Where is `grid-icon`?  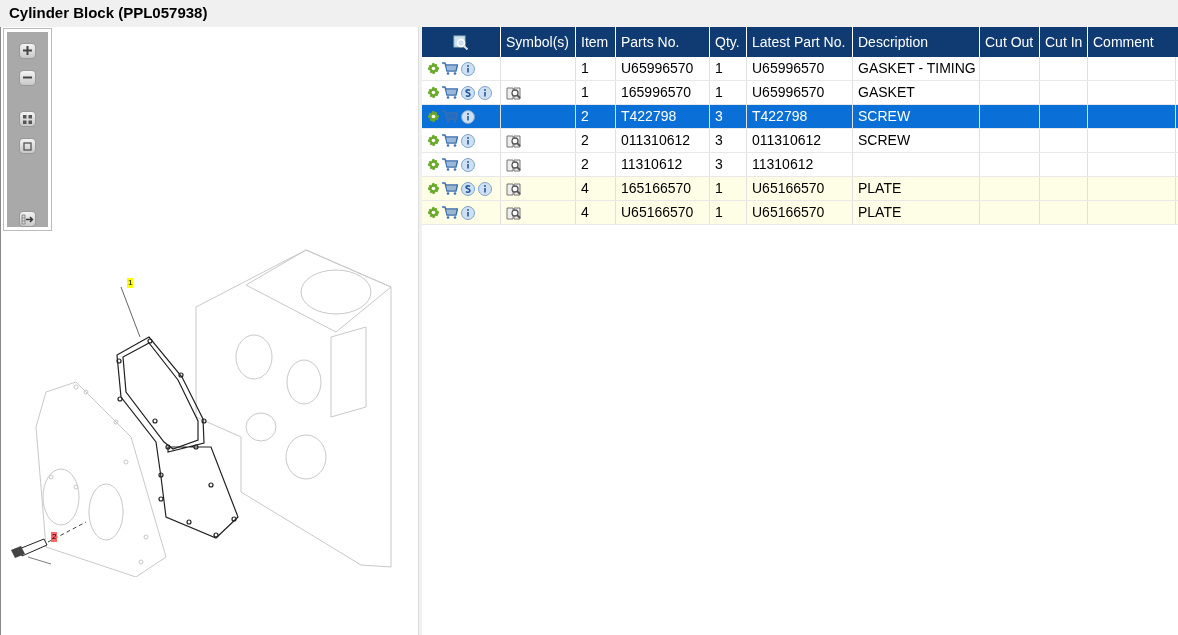
grid-icon is located at coordinates (27, 119).